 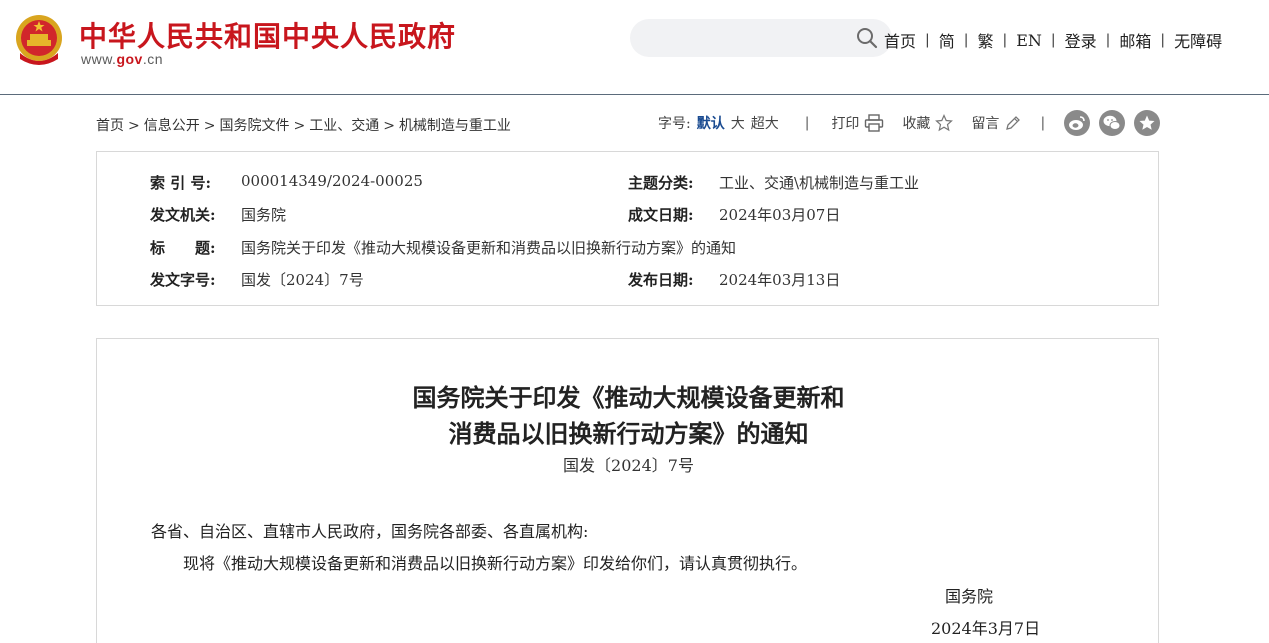 What do you see at coordinates (900, 40) in the screenshot?
I see `nav-home: 首页` at bounding box center [900, 40].